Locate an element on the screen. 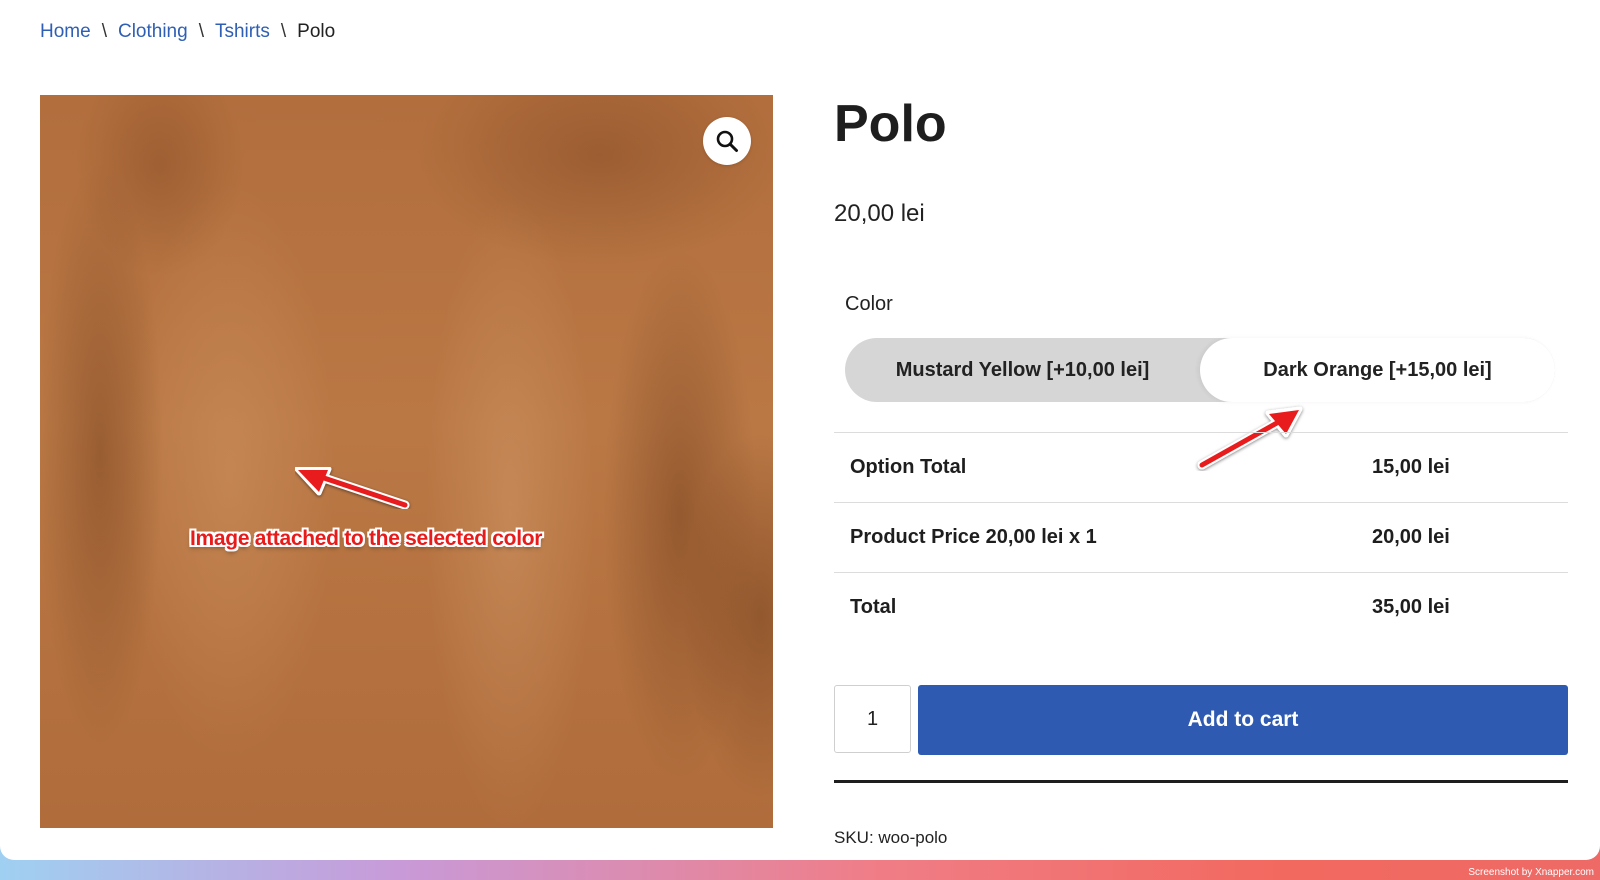 The height and width of the screenshot is (880, 1600). annotation-arrow-image is located at coordinates (352, 488).